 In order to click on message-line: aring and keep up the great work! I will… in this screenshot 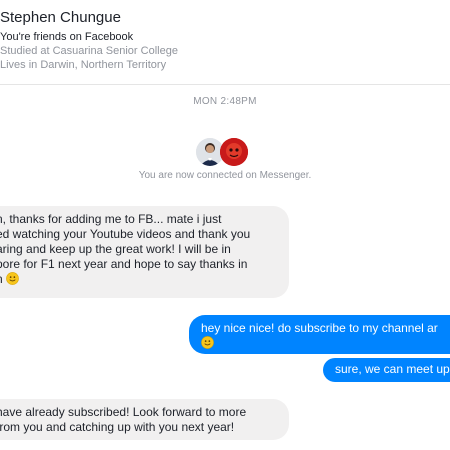, I will do `click(115, 249)`.